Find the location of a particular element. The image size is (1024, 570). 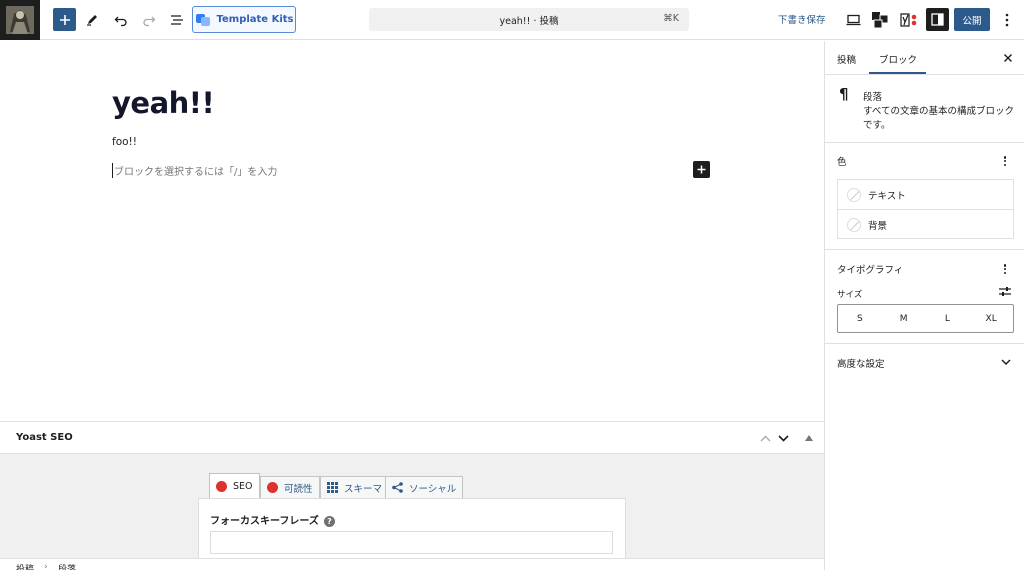

close-icon is located at coordinates (1008, 58).